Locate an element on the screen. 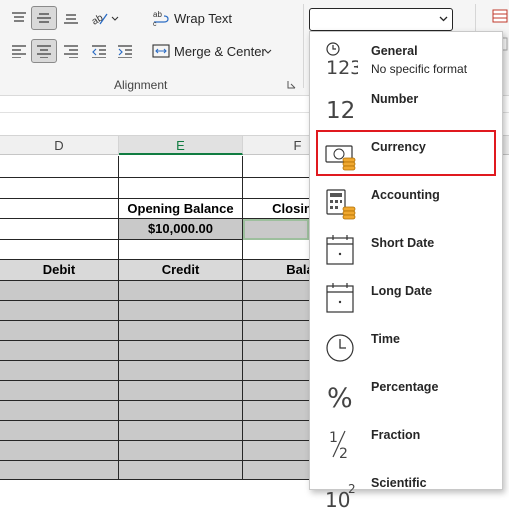 The height and width of the screenshot is (515, 509). svg-text: ab is located at coordinates (157, 14).